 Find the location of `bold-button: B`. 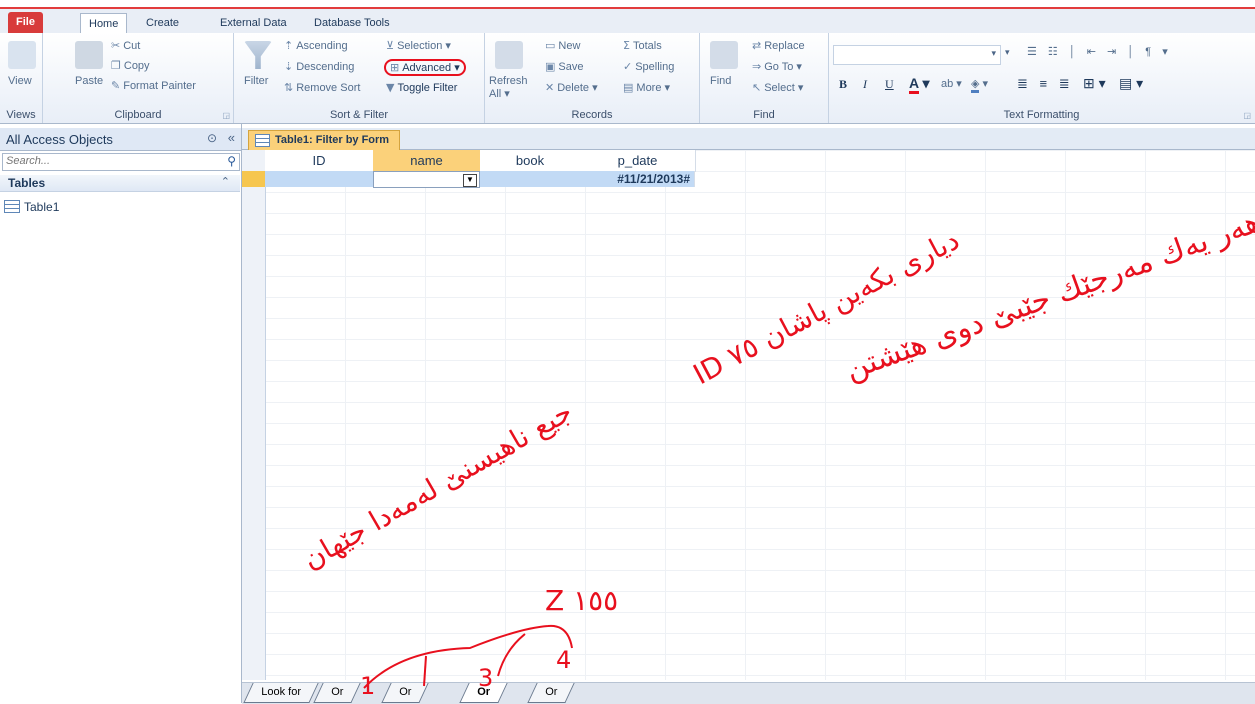

bold-button: B is located at coordinates (843, 84).